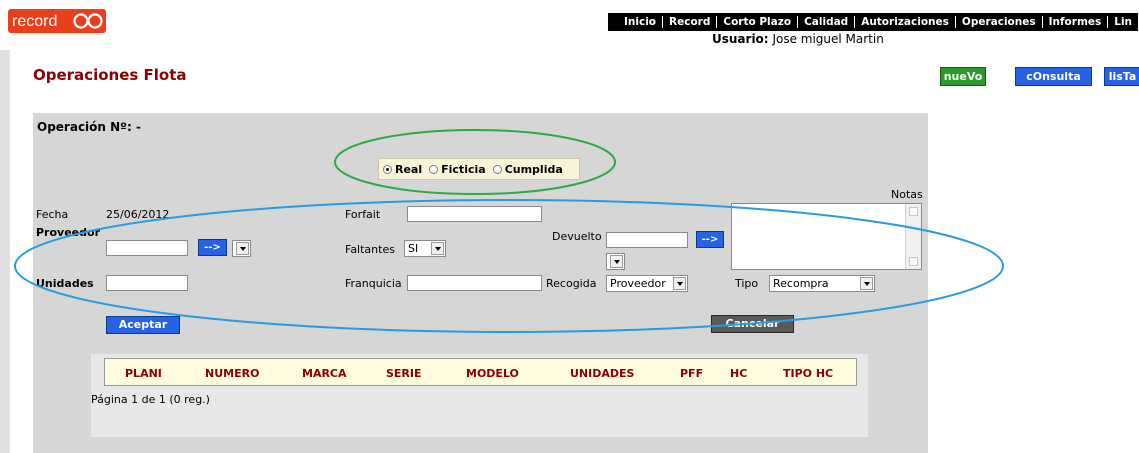 The image size is (1139, 453). Describe the element at coordinates (1122, 22) in the screenshot. I see `nav-item-lin: Lin` at that location.